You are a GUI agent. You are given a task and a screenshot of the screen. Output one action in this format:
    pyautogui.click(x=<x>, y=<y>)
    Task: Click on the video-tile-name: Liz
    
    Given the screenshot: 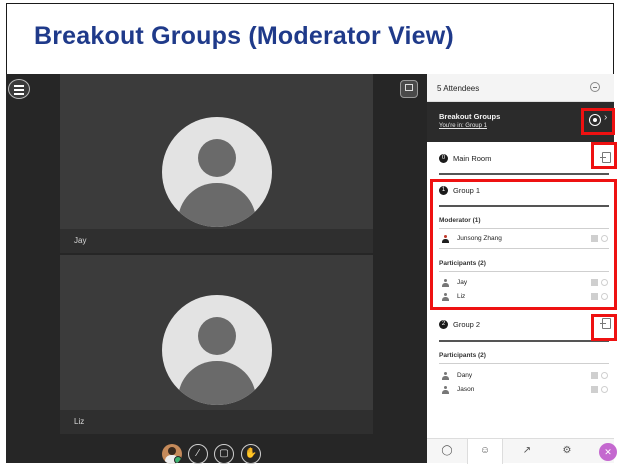 What is the action you would take?
    pyautogui.click(x=79, y=421)
    